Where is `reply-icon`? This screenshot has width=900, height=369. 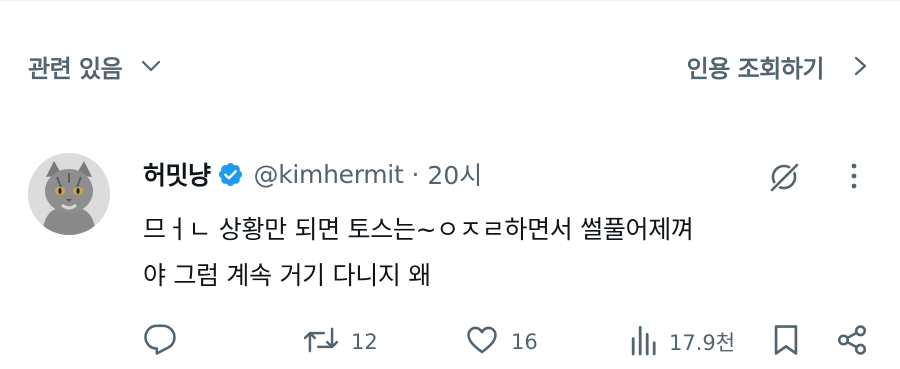 reply-icon is located at coordinates (160, 342).